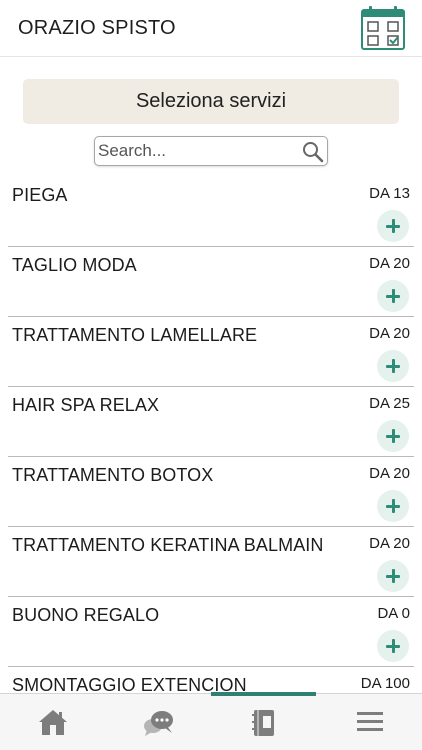 The image size is (422, 750). I want to click on page-title: ORAZIO SPISTO, so click(97, 28).